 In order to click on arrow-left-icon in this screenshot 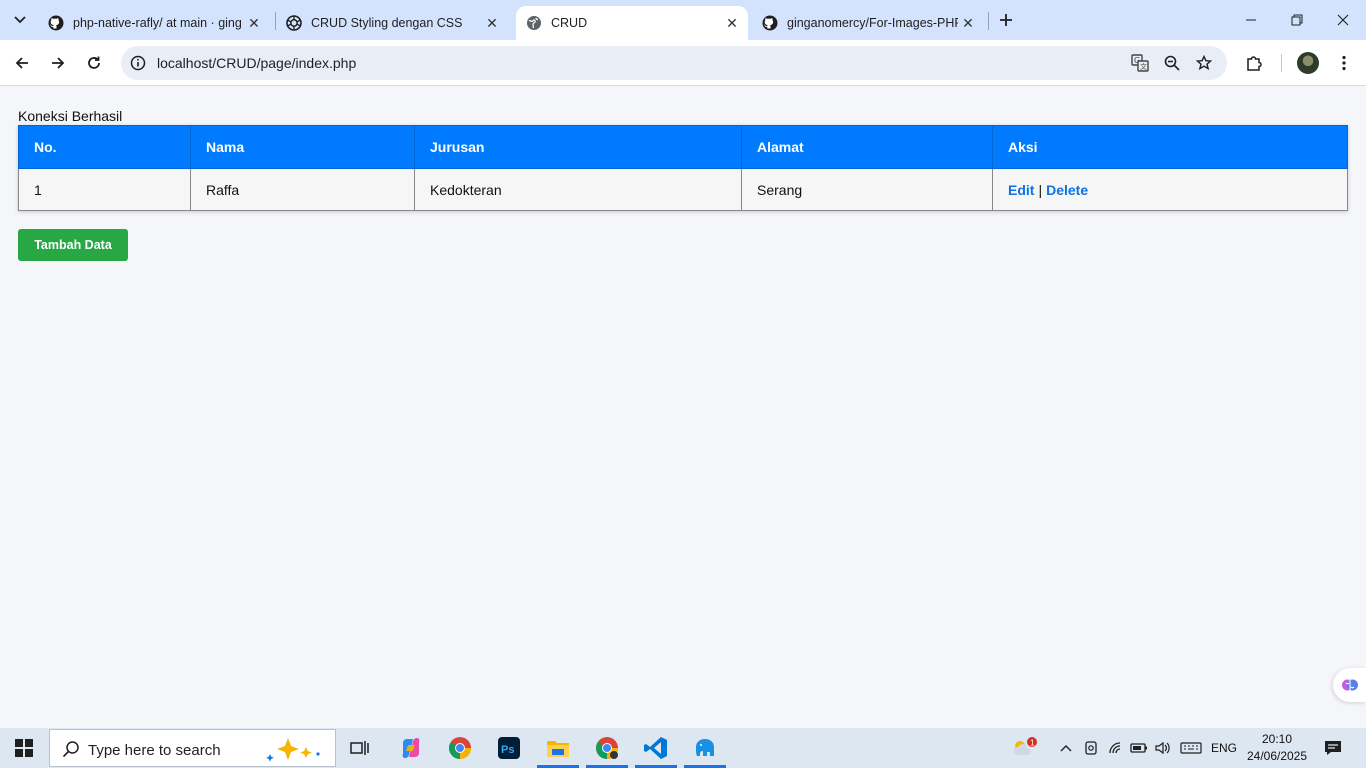, I will do `click(21, 63)`.